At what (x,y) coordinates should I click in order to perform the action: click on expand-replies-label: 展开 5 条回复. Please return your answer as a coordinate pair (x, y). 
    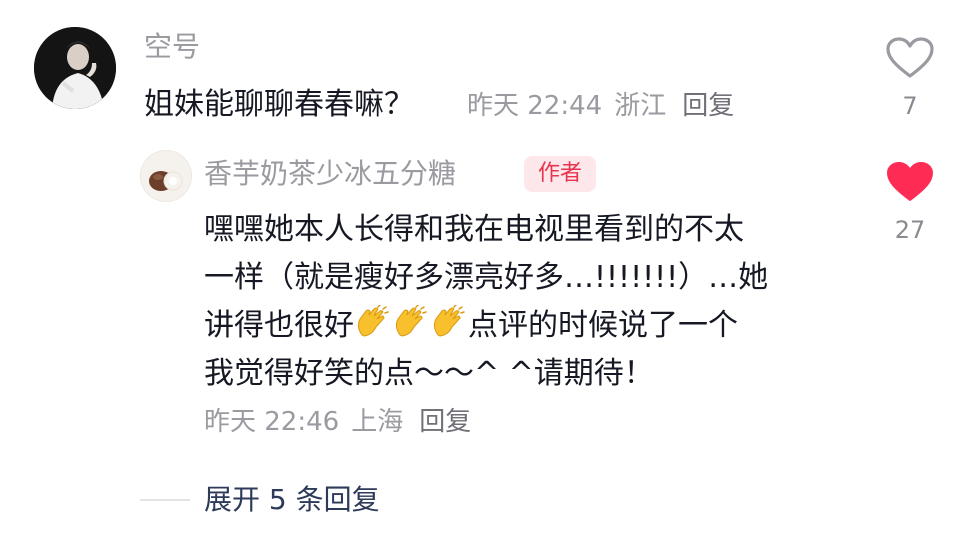
    Looking at the image, I should click on (292, 499).